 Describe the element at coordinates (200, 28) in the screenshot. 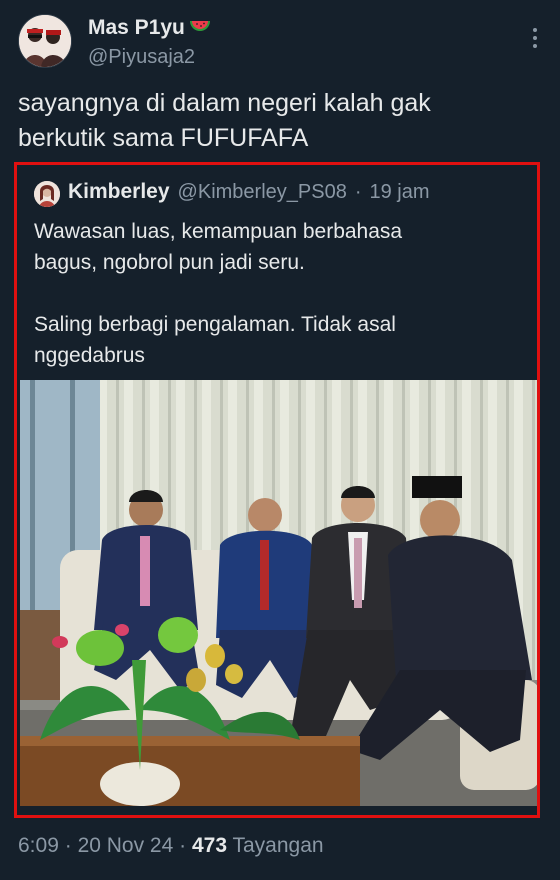

I see `watermelon-icon` at that location.